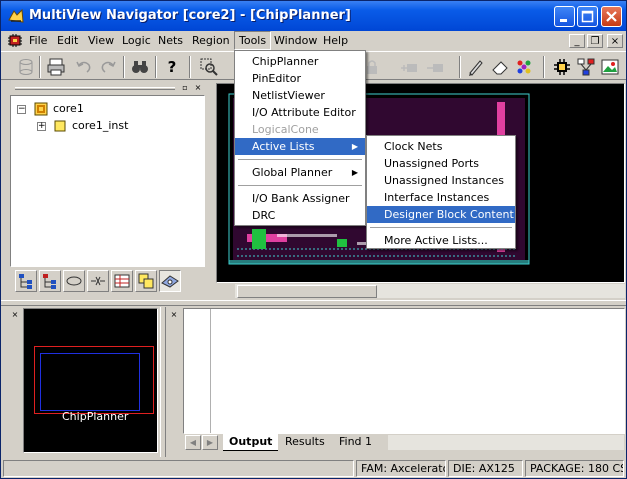 Image resolution: width=627 pixels, height=479 pixels. I want to click on minimize-button, so click(564, 16).